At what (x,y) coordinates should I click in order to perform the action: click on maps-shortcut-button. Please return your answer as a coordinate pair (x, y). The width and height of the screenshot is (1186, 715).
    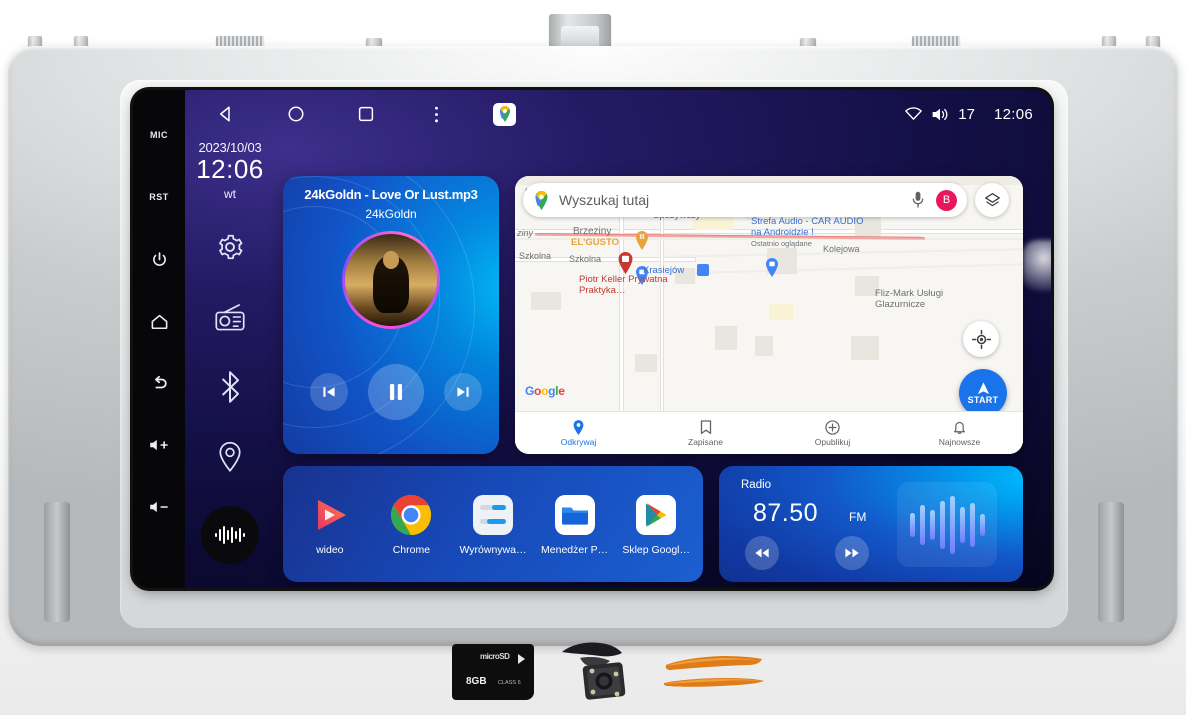
    Looking at the image, I should click on (504, 114).